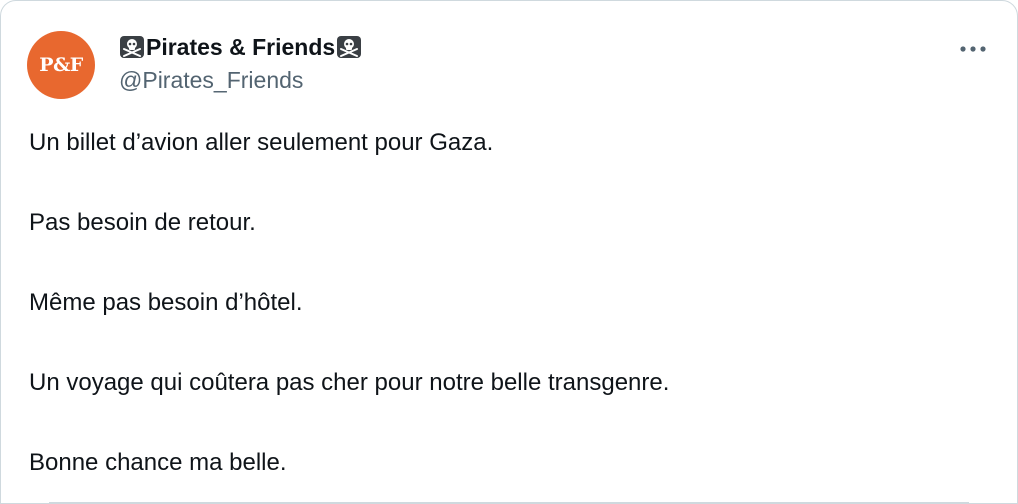  What do you see at coordinates (211, 80) in the screenshot?
I see `author-handle: @Pirates_Friends` at bounding box center [211, 80].